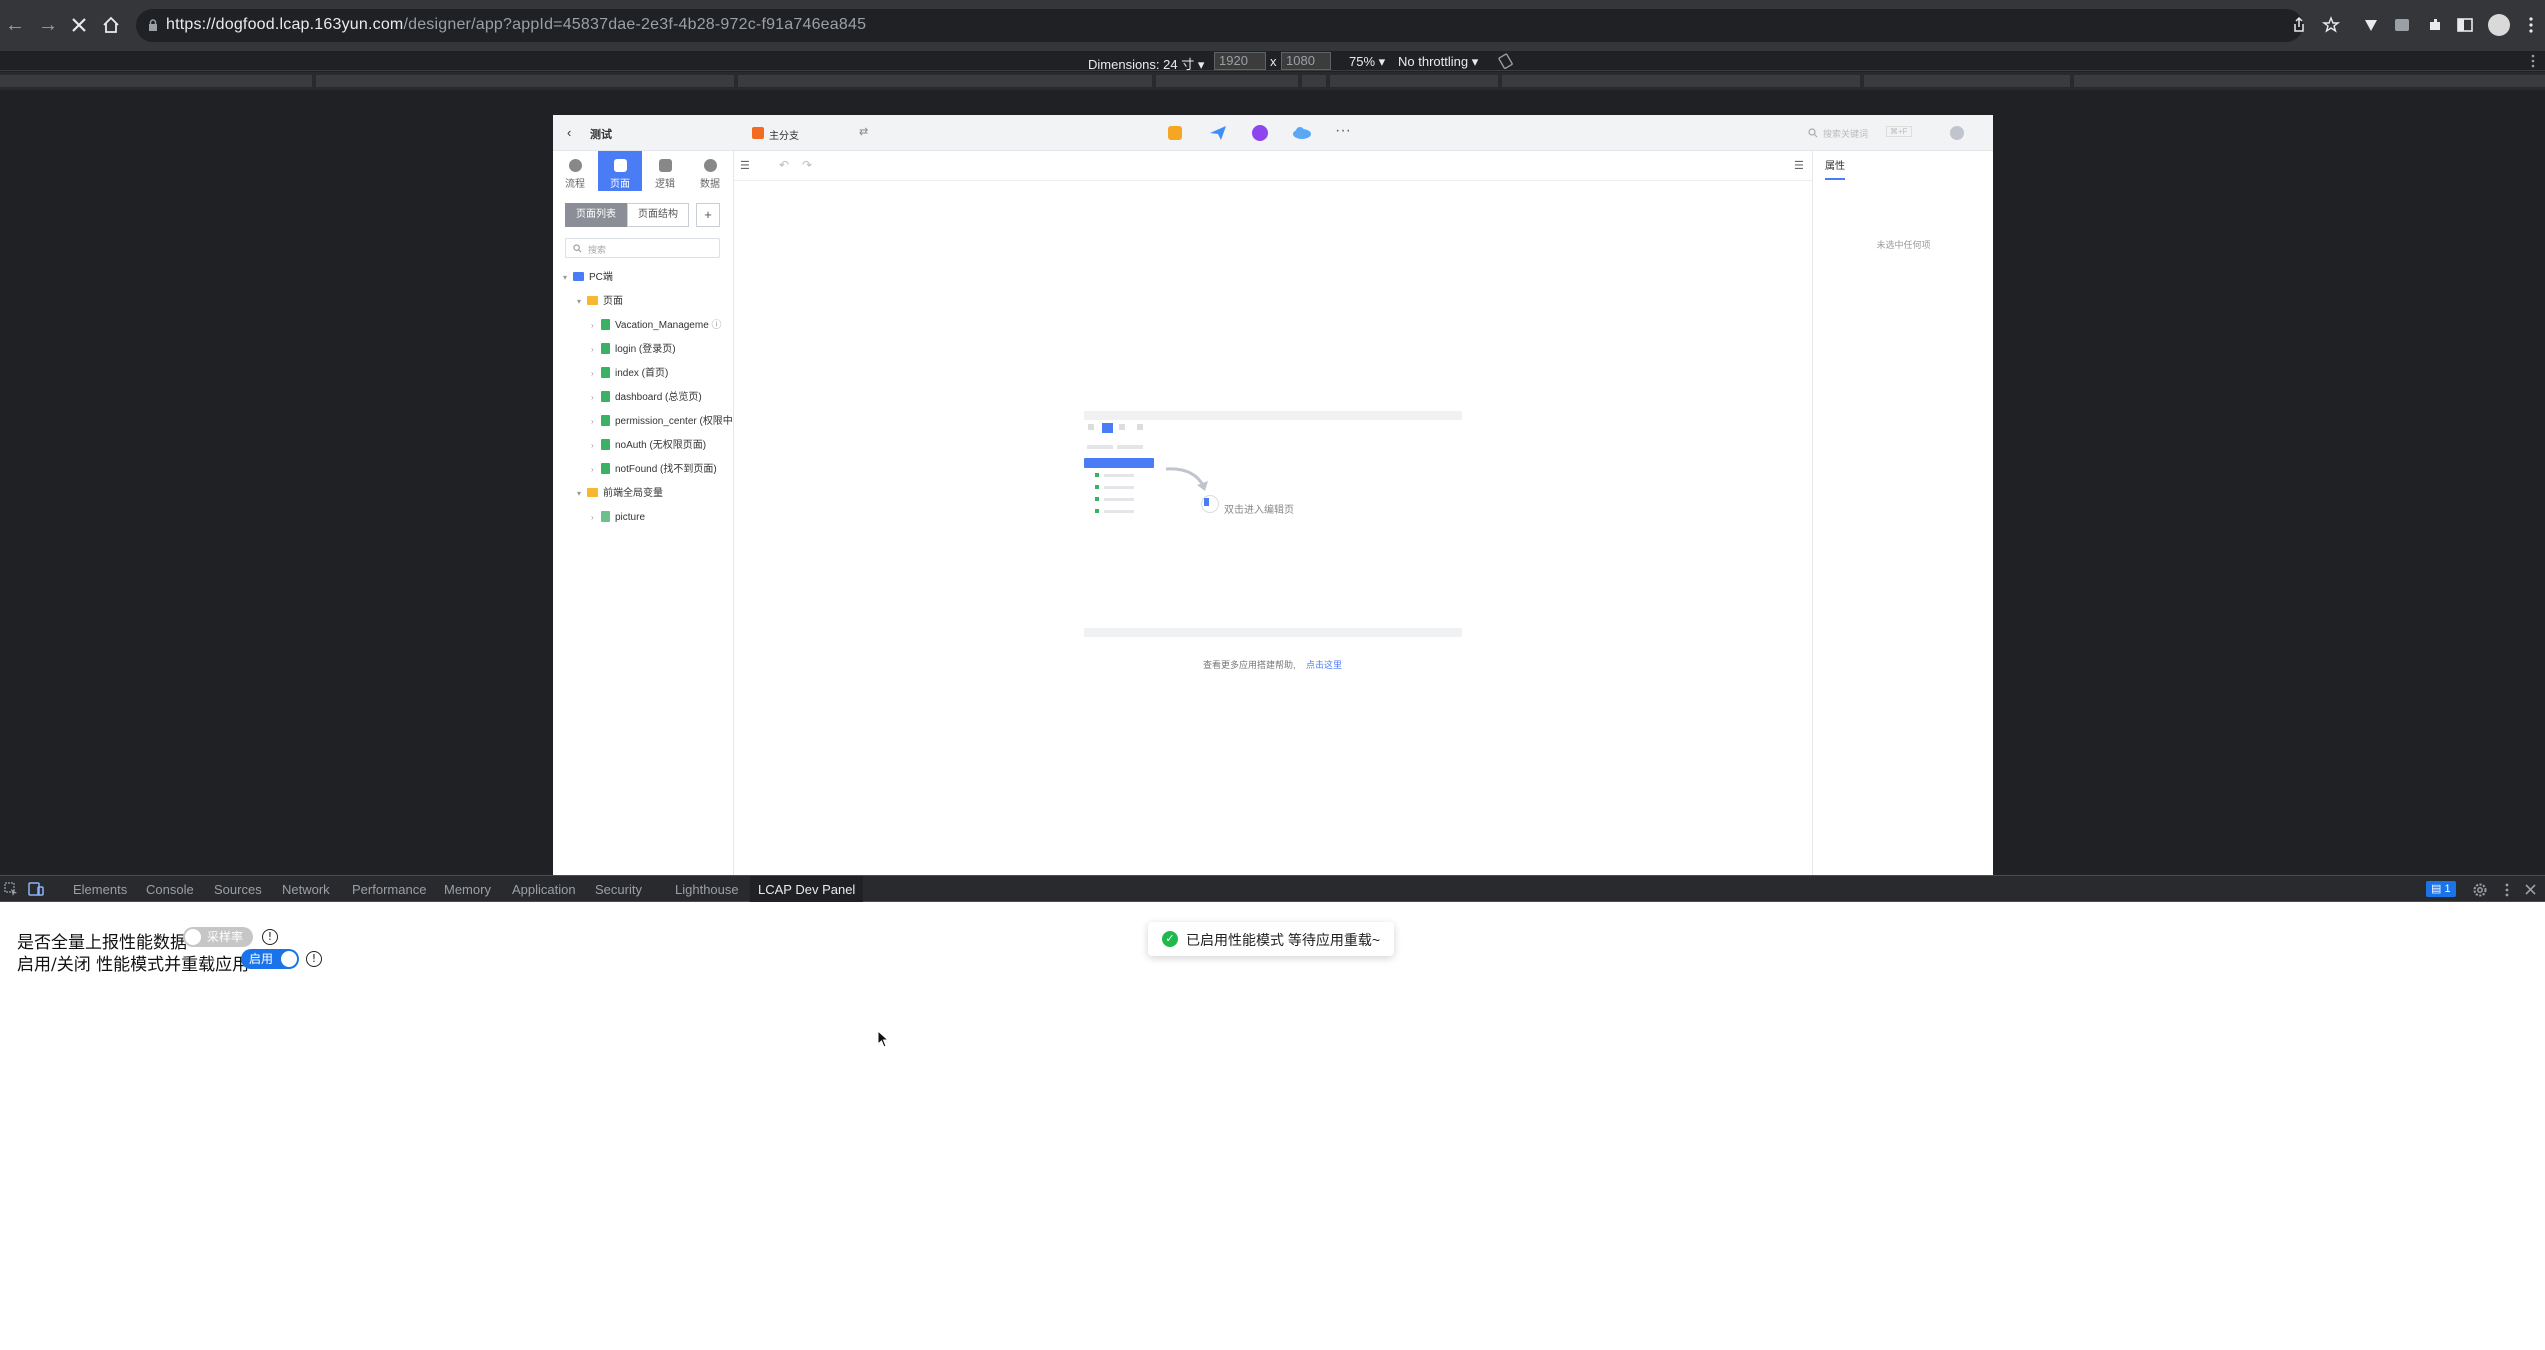  I want to click on properties-empty-text: 未选中任何项, so click(1903, 245).